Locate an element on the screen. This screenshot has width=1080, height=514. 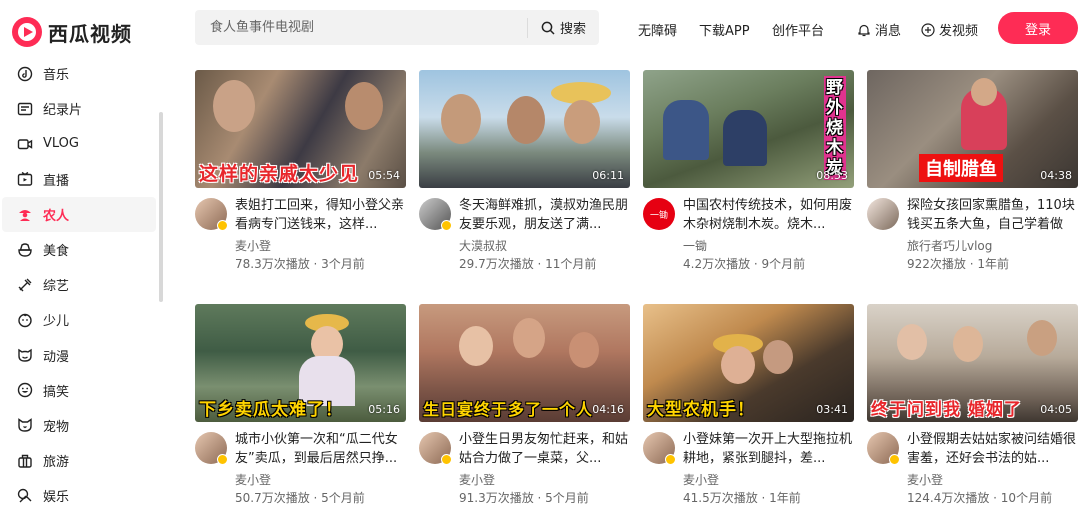
sidebar-item-live: 直播 is located at coordinates (79, 179).